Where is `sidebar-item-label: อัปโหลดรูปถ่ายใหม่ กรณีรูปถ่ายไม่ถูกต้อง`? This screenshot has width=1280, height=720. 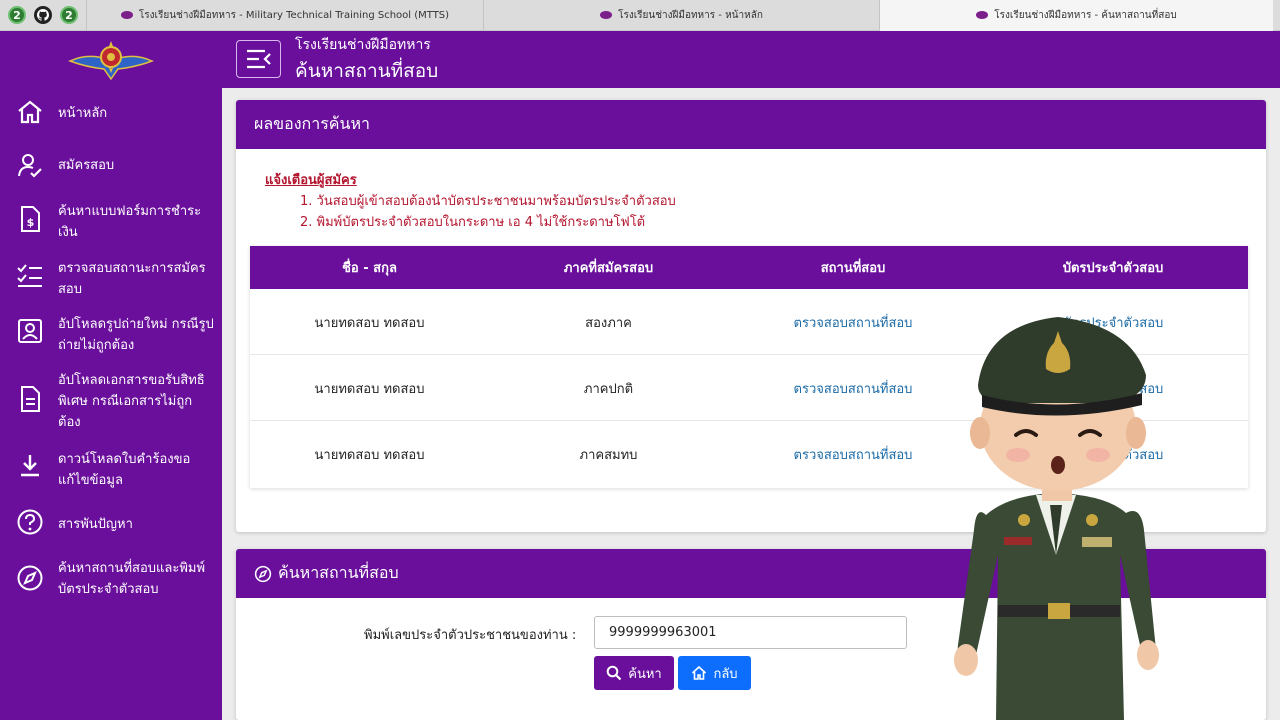 sidebar-item-label: อัปโหลดรูปถ่ายใหม่ กรณีรูปถ่ายไม่ถูกต้อง is located at coordinates (136, 335).